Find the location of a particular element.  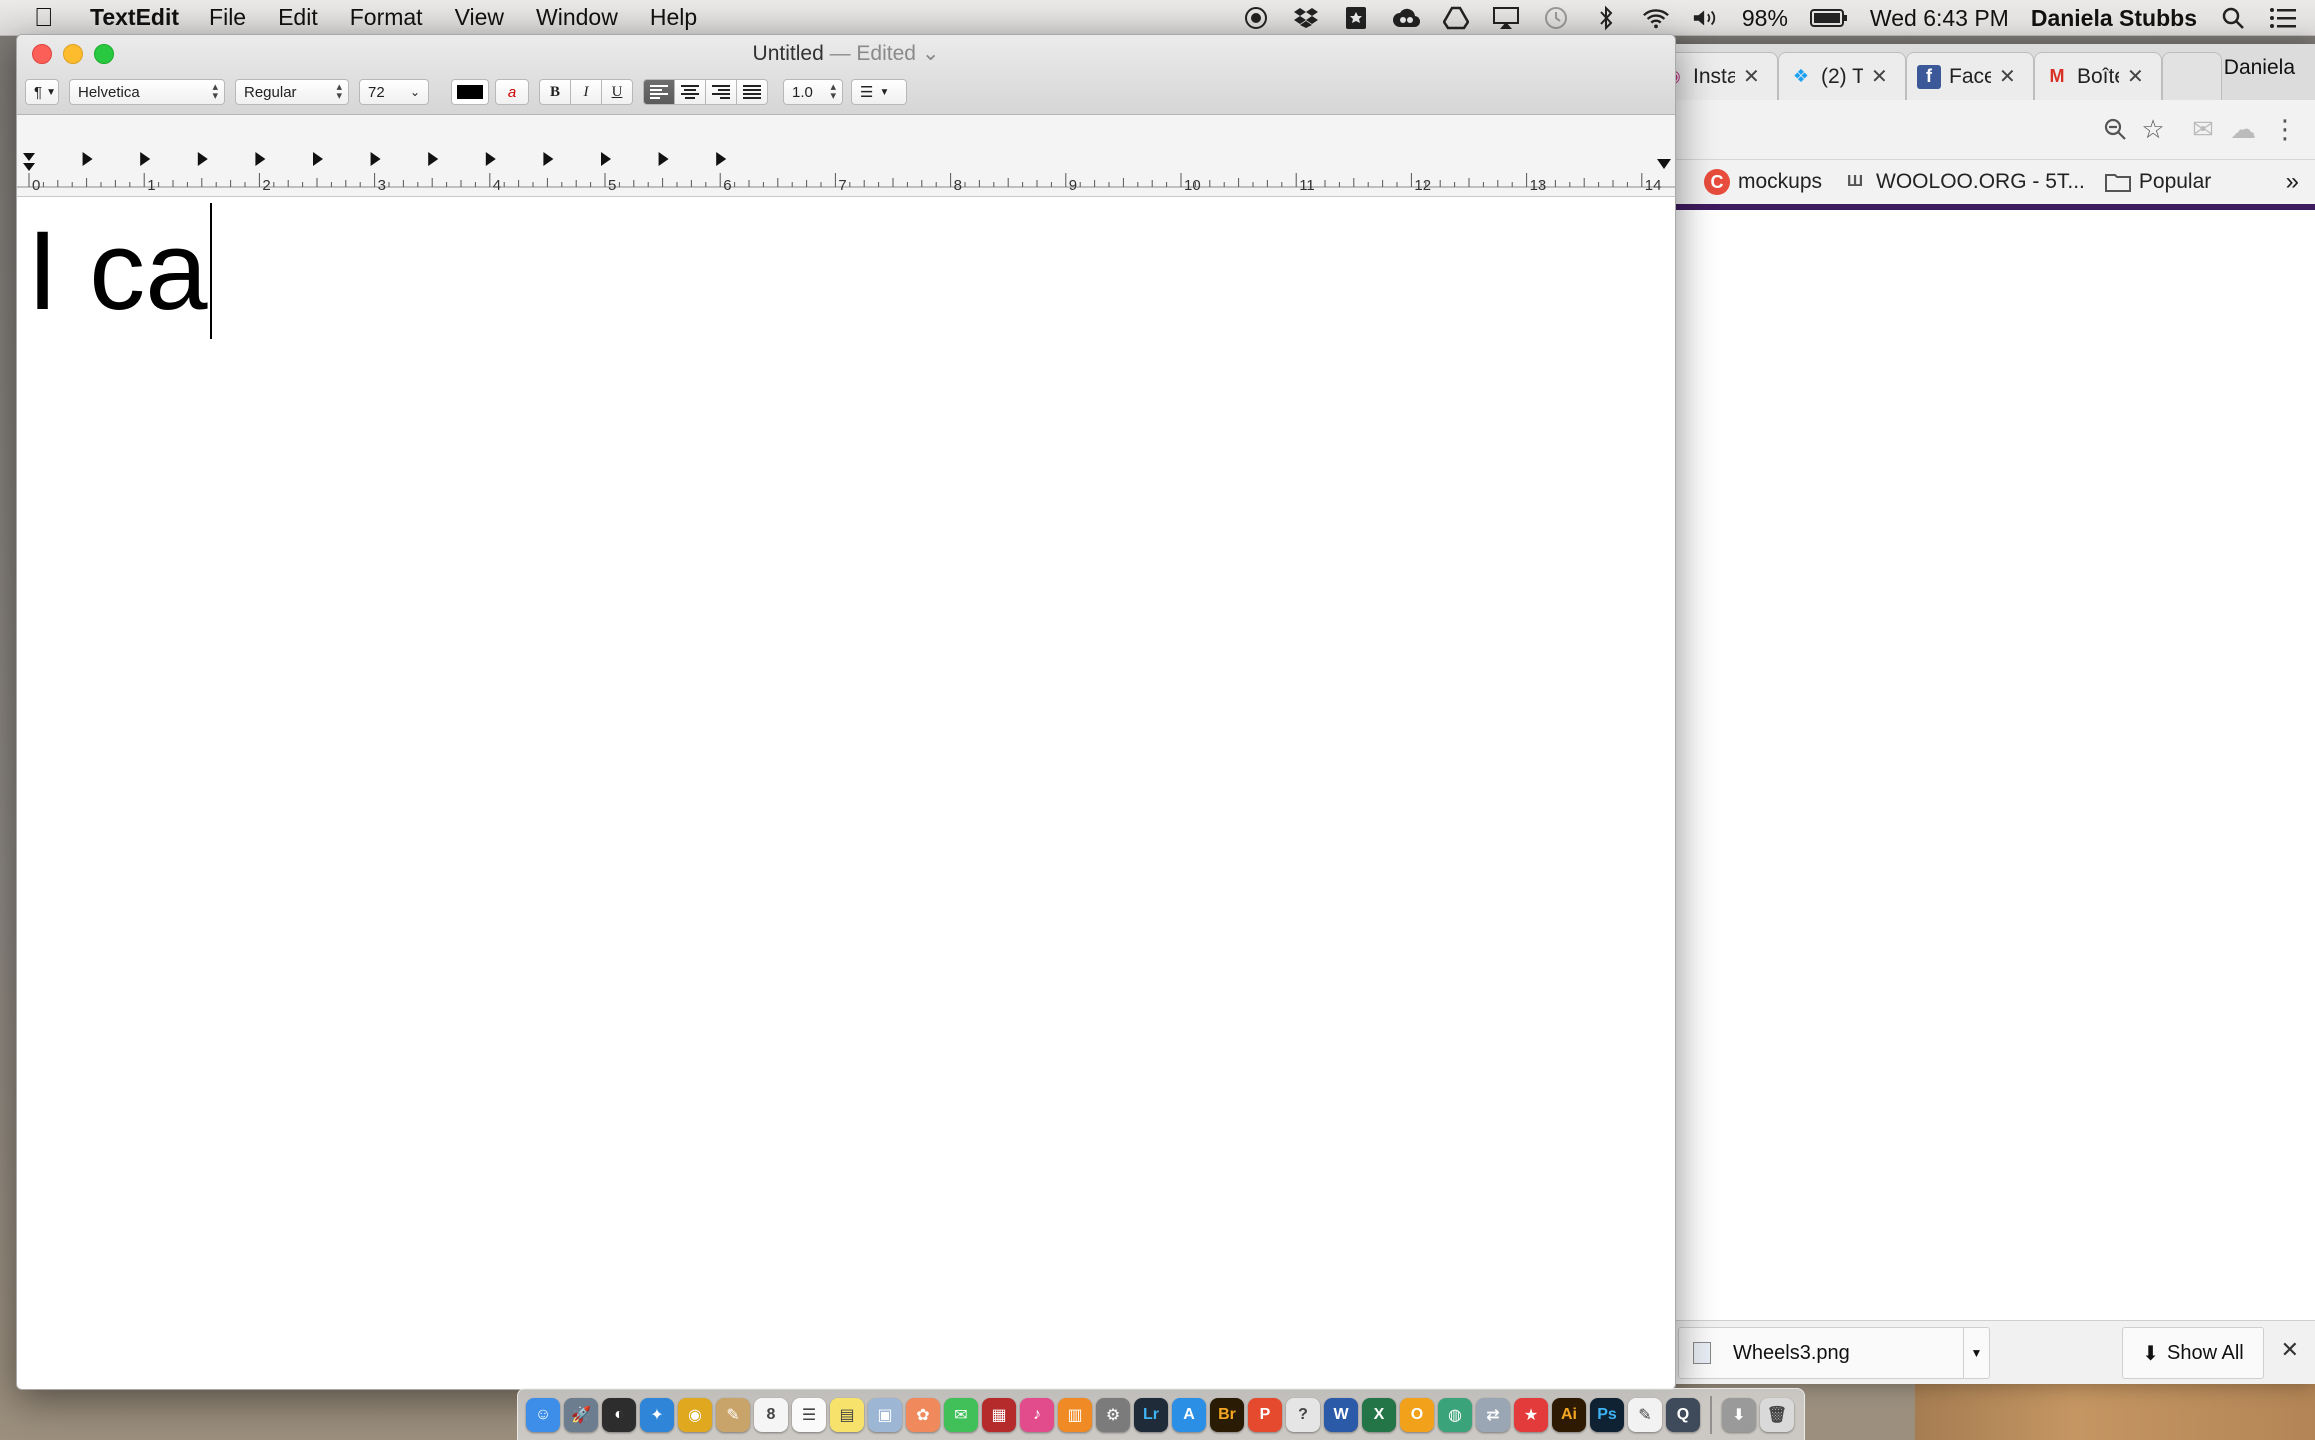

notification-center-icon is located at coordinates (2283, 18).